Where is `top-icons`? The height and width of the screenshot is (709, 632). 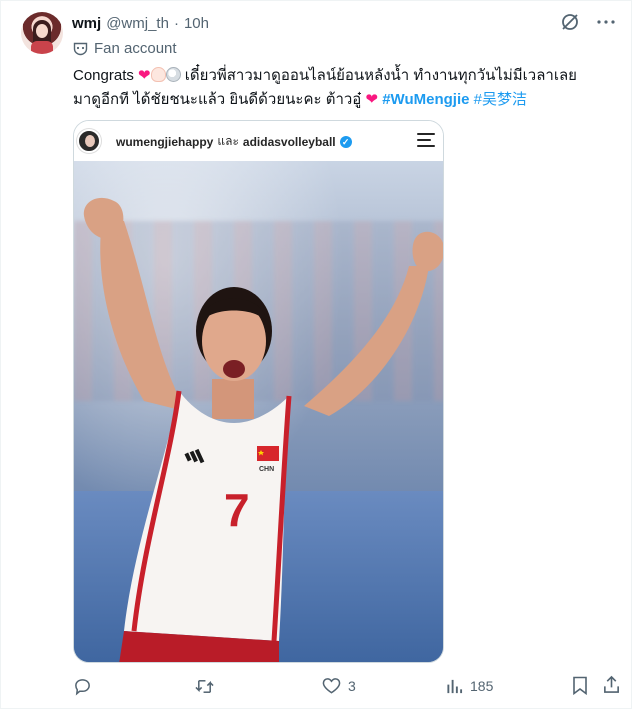
top-icons is located at coordinates (588, 22).